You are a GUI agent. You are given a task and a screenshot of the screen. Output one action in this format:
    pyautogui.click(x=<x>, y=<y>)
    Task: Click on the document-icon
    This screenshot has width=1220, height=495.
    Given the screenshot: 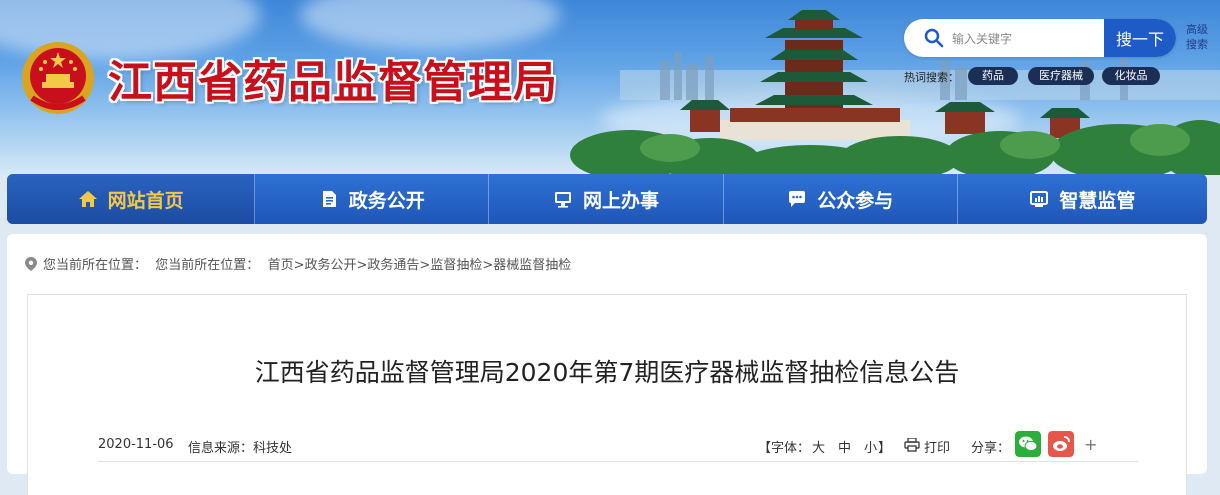 What is the action you would take?
    pyautogui.click(x=329, y=199)
    